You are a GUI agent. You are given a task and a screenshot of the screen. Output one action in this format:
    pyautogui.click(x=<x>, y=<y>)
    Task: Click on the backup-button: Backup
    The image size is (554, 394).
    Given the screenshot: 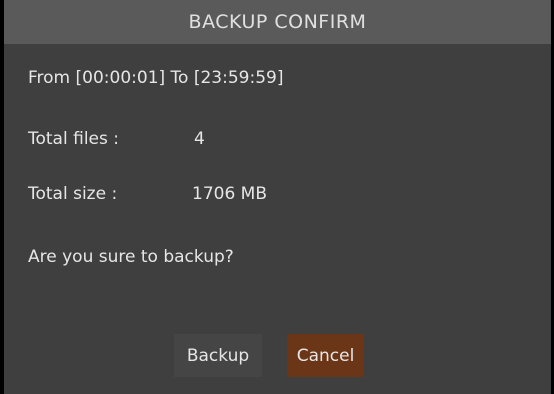 What is the action you would take?
    pyautogui.click(x=218, y=355)
    